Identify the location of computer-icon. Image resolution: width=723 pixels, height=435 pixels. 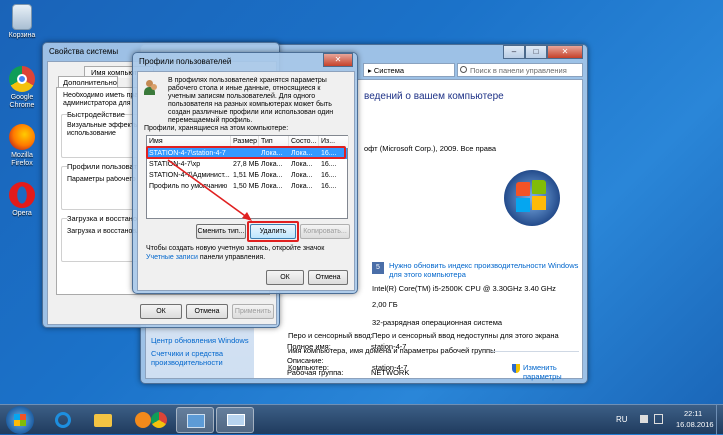
(236, 420).